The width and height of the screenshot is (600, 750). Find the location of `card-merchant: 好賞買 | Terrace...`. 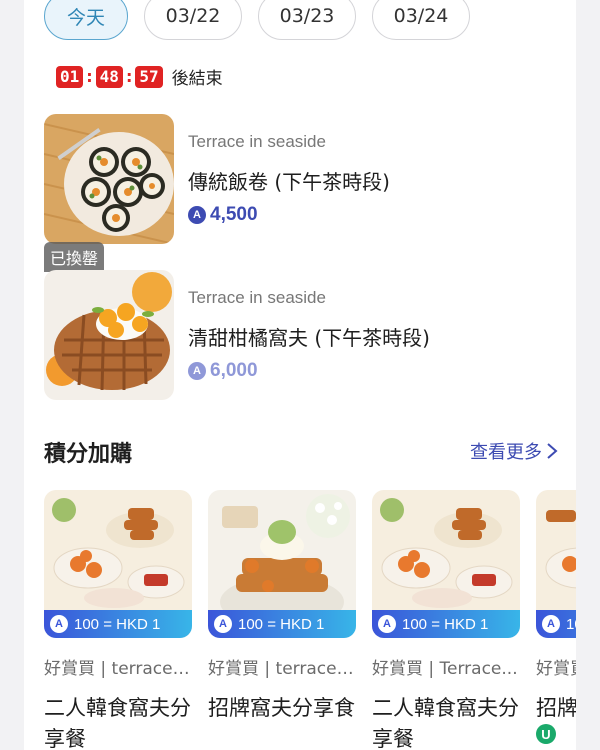

card-merchant: 好賞買 | Terrace... is located at coordinates (445, 669).